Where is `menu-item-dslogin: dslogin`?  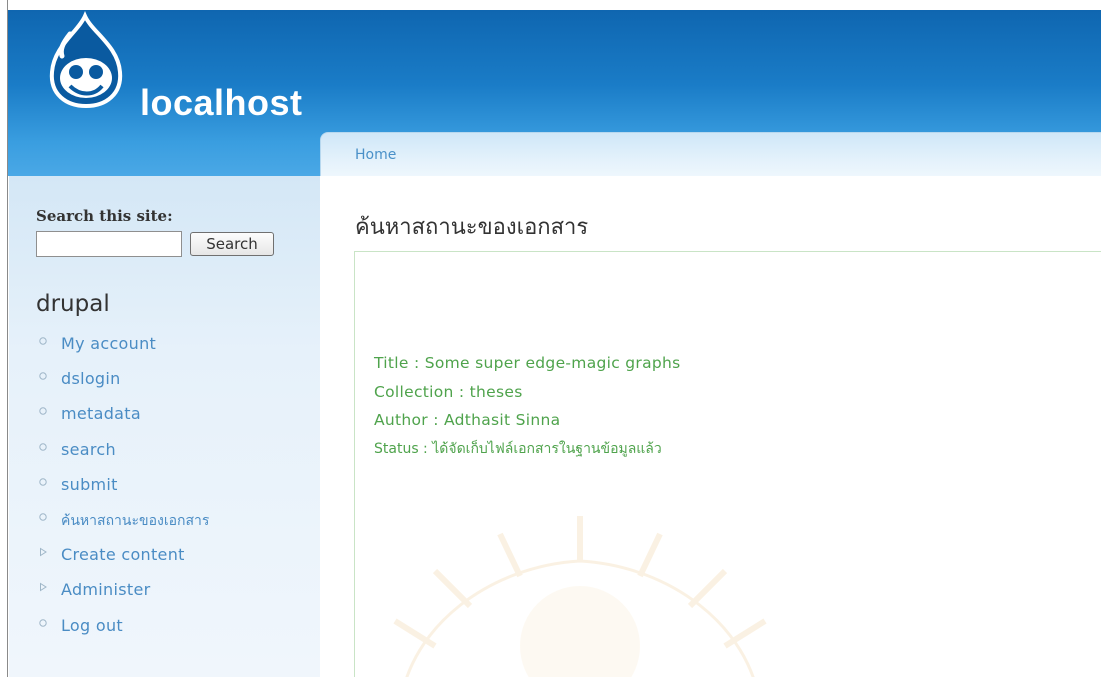 menu-item-dslogin: dslogin is located at coordinates (122, 383).